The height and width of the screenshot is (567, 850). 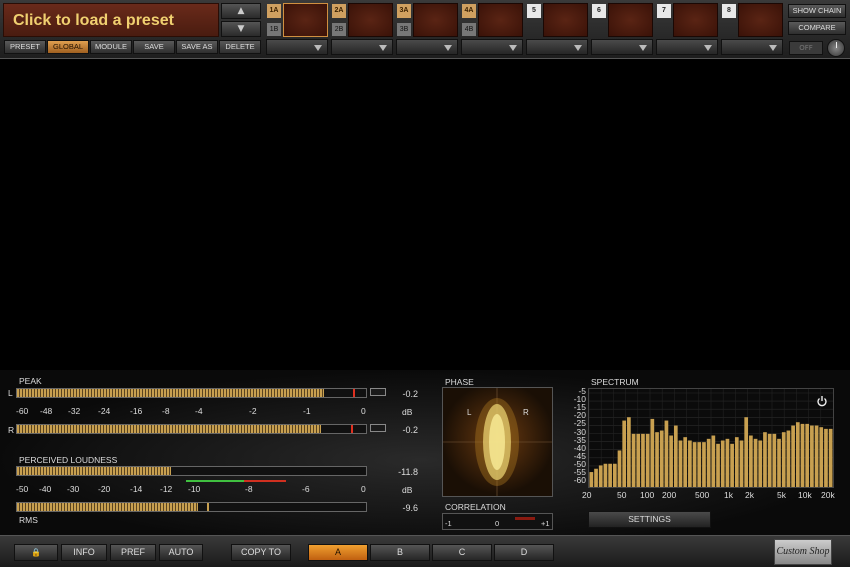 What do you see at coordinates (133, 552) in the screenshot?
I see `pref-button: PREF` at bounding box center [133, 552].